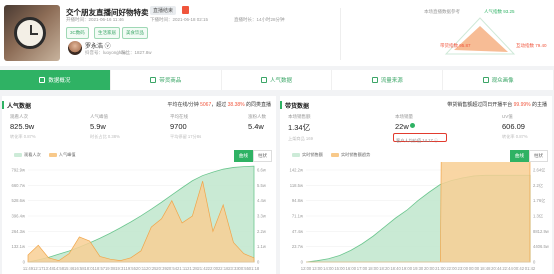 The width and height of the screenshot is (554, 274). What do you see at coordinates (166, 80) in the screenshot?
I see `tab-products: 带货商品` at bounding box center [166, 80].